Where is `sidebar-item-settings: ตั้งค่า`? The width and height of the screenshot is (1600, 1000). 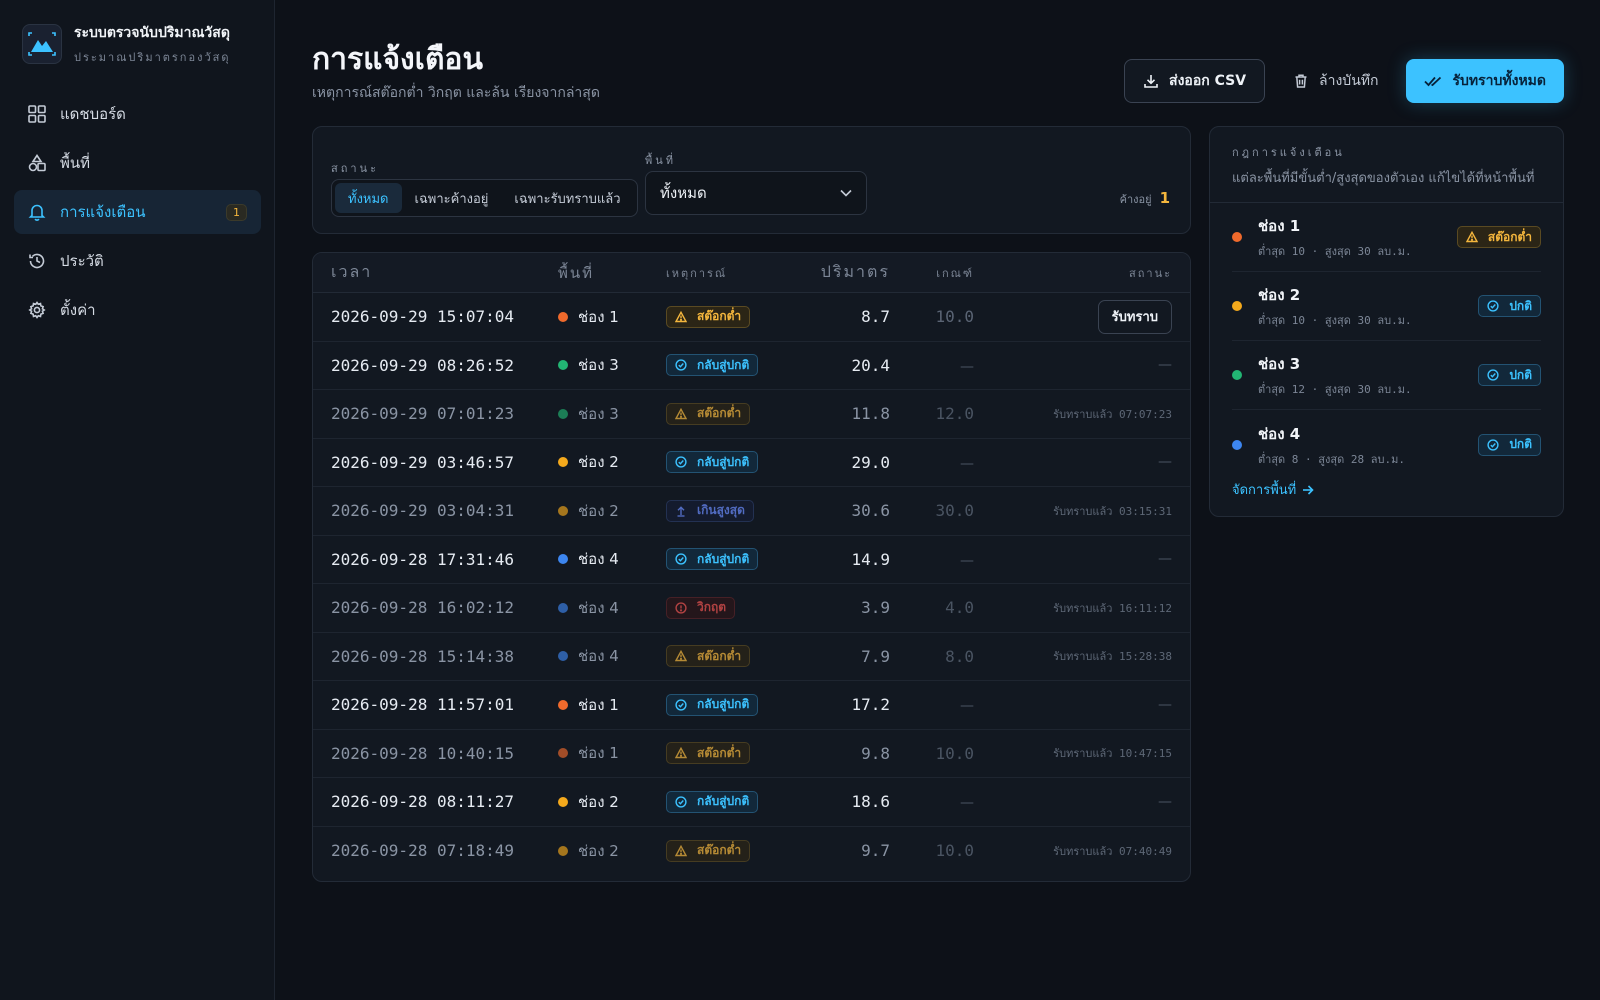 sidebar-item-settings: ตั้งค่า is located at coordinates (137, 310).